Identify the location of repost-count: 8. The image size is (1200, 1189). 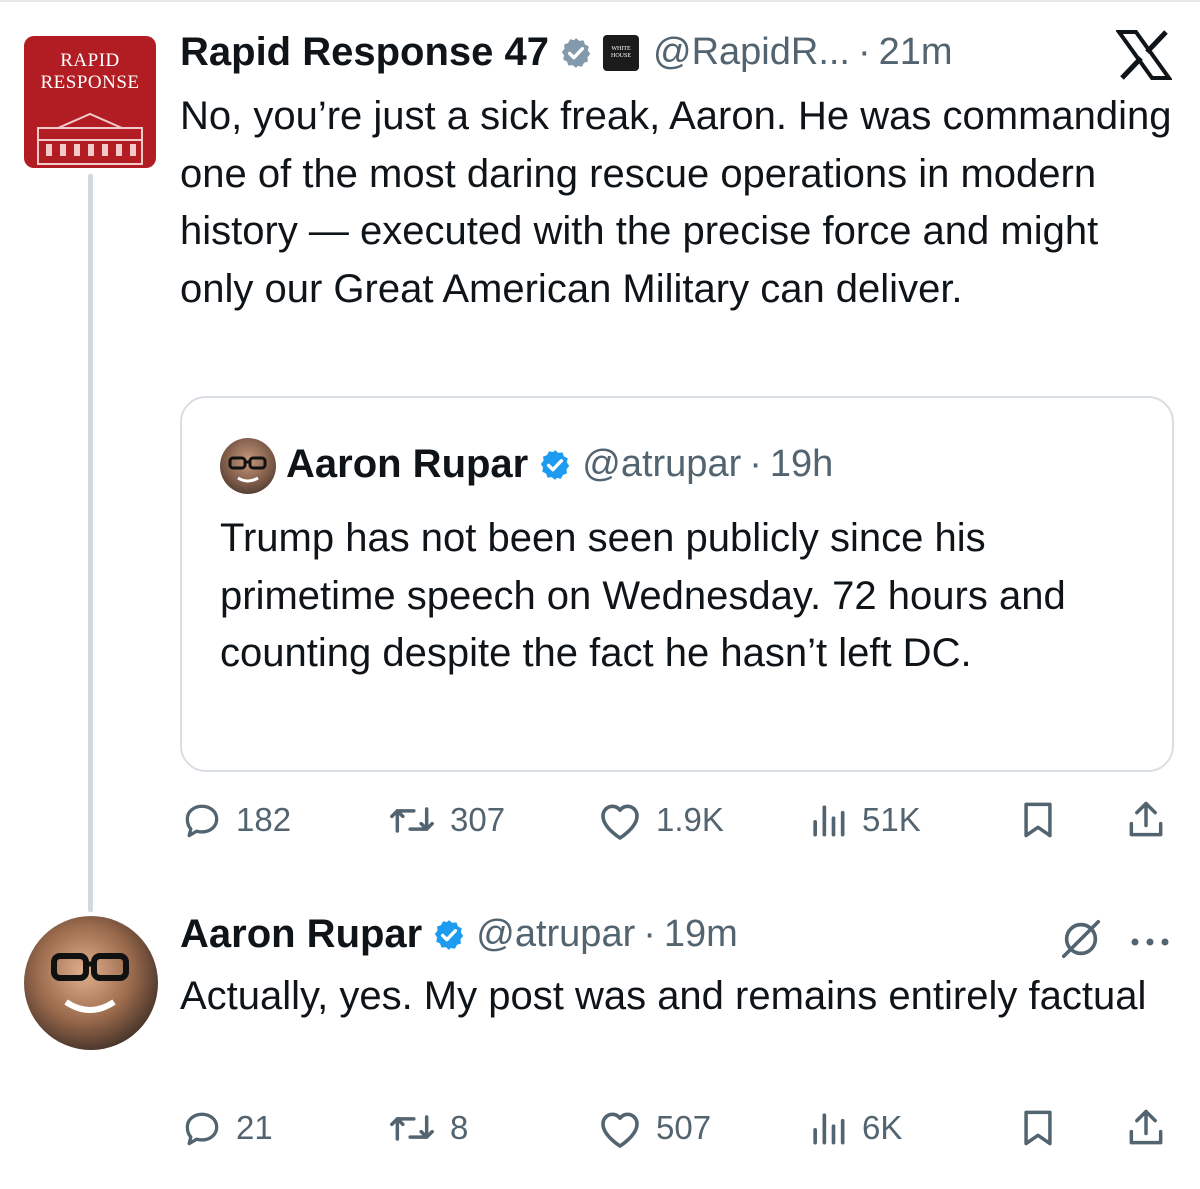
(459, 1127).